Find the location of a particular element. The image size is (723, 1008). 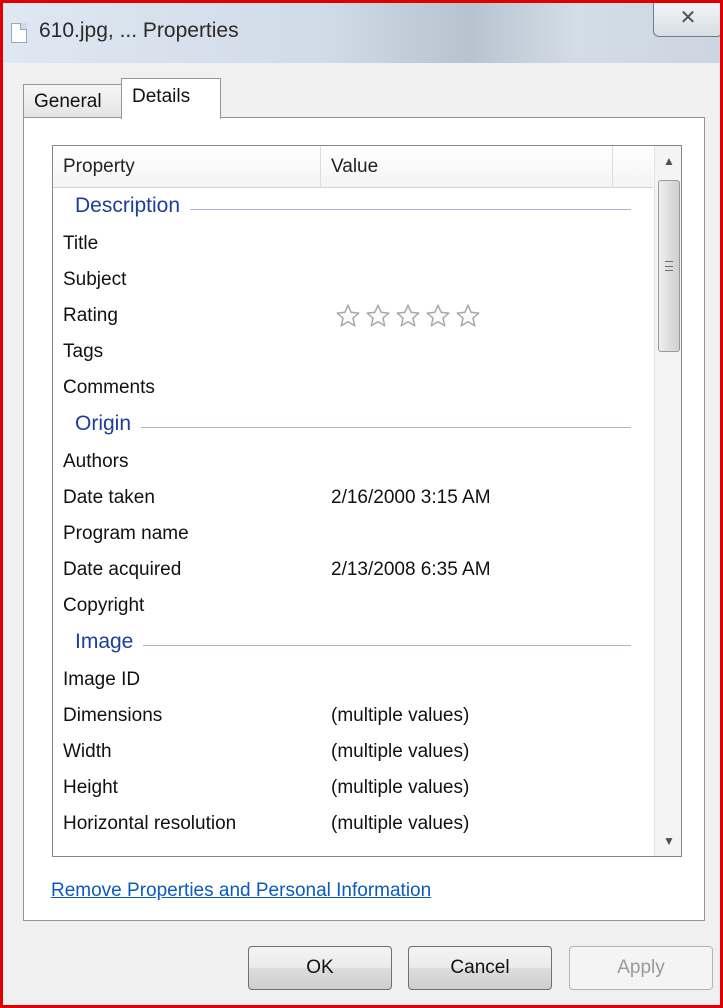

table-row: Tags is located at coordinates (353, 352).